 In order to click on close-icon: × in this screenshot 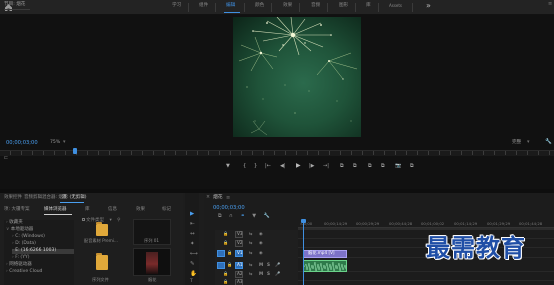, I will do `click(208, 198)`.